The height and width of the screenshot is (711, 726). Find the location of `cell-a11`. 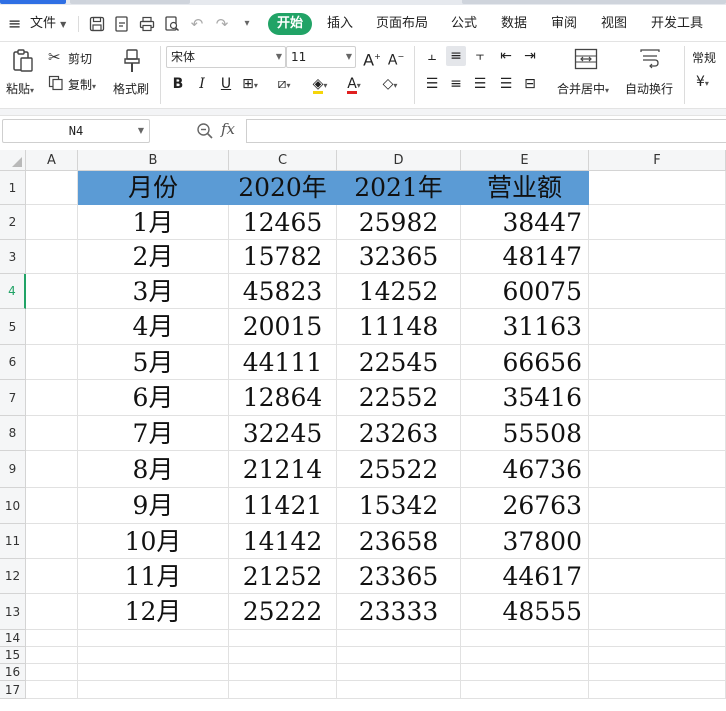

cell-a11 is located at coordinates (52, 541).